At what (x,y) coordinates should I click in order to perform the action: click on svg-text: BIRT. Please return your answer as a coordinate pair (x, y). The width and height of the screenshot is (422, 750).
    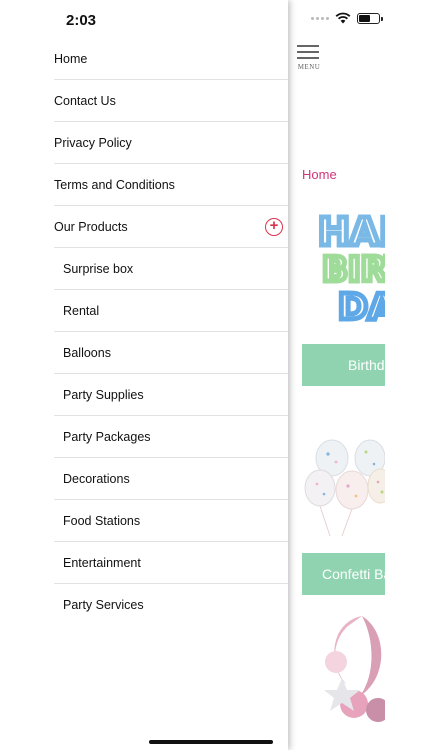
    Looking at the image, I should click on (353, 270).